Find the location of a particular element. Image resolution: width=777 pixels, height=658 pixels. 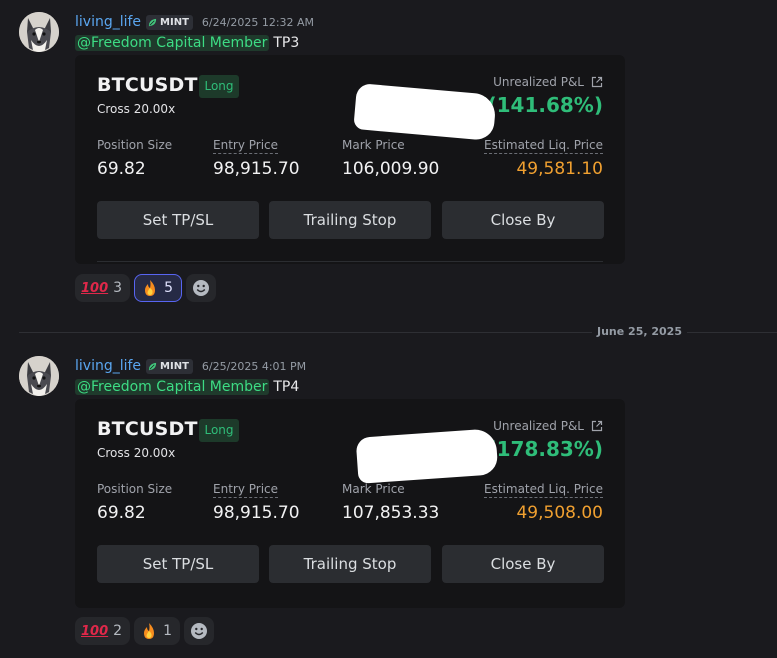

reaction-100: 100 3 is located at coordinates (103, 288).